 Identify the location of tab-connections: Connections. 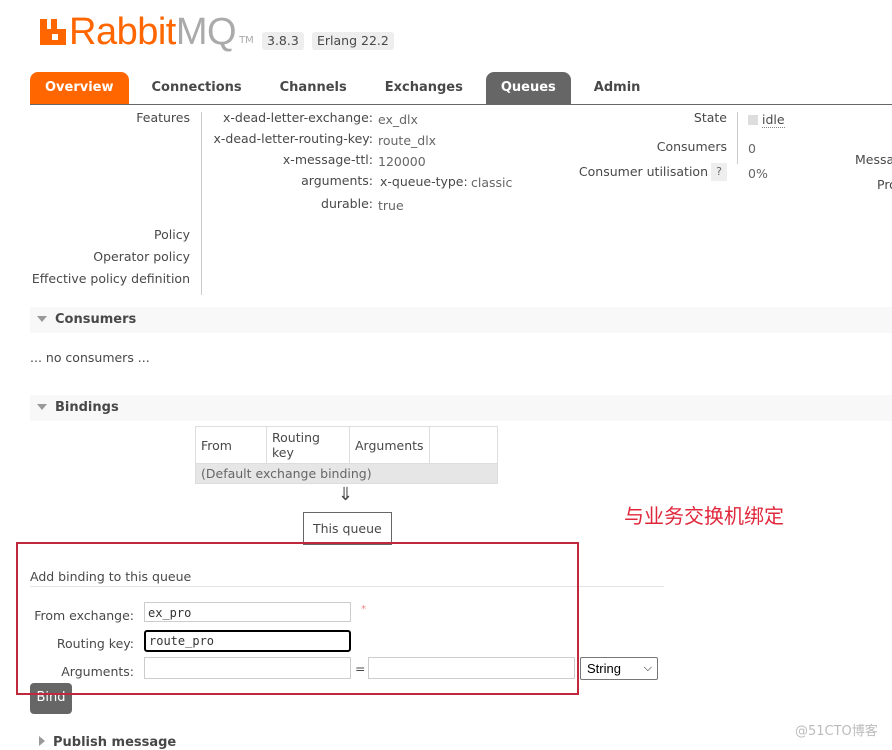
(197, 88).